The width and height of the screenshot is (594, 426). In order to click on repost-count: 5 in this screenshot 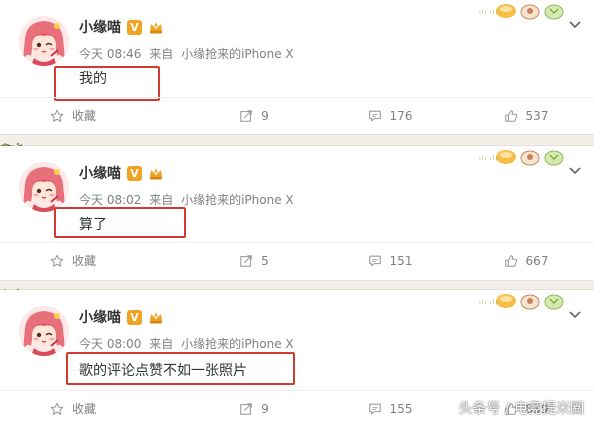, I will do `click(265, 260)`.